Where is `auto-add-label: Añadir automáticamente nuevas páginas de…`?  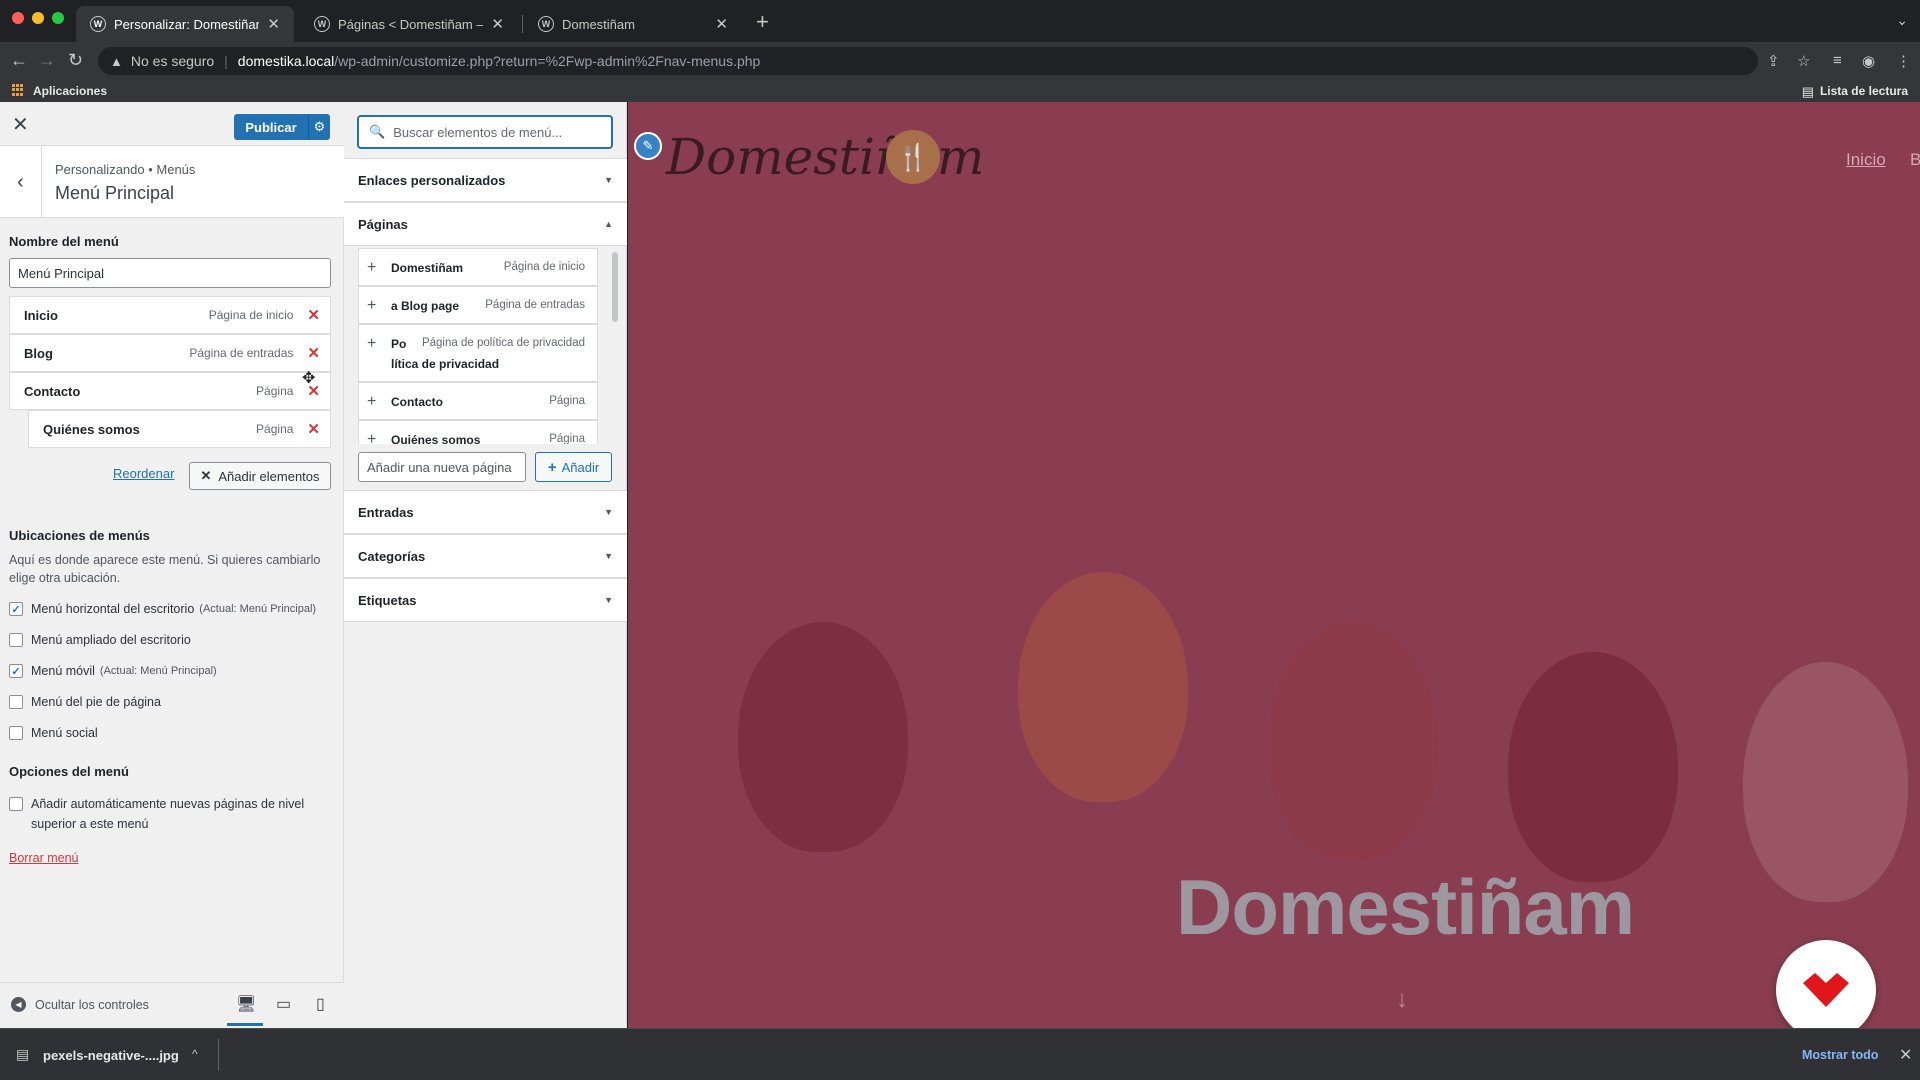 auto-add-label: Añadir automáticamente nuevas páginas de… is located at coordinates (167, 814).